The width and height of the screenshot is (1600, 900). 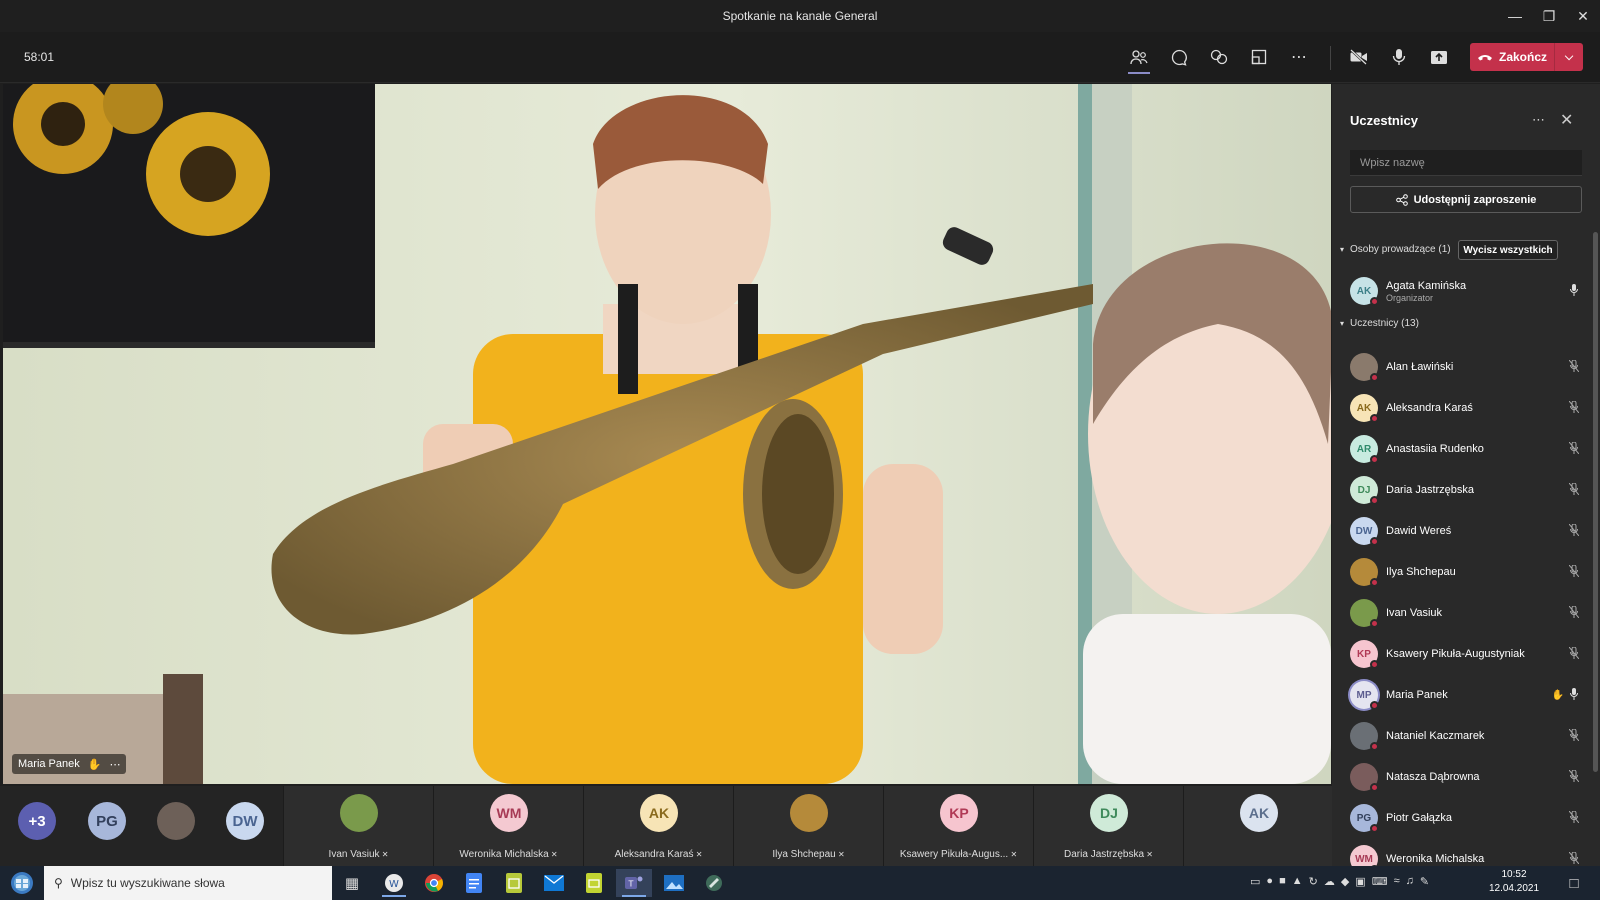 I want to click on maximize-icon: ❐, so click(x=1549, y=16).